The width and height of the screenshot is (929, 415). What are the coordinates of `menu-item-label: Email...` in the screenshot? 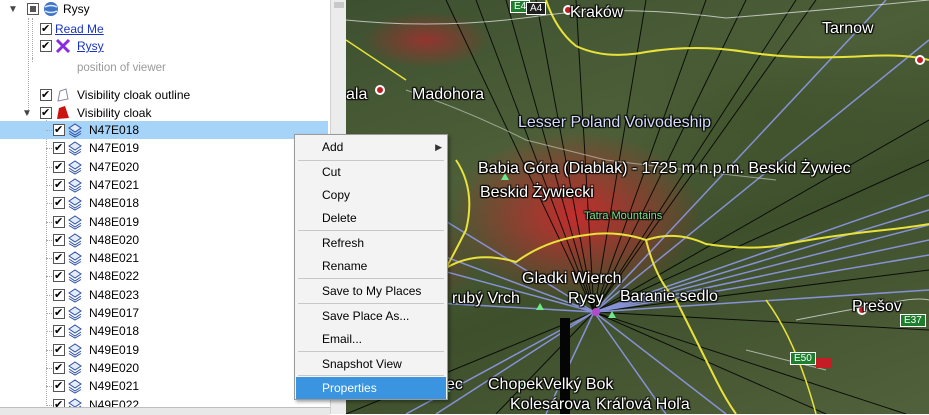 It's located at (342, 339).